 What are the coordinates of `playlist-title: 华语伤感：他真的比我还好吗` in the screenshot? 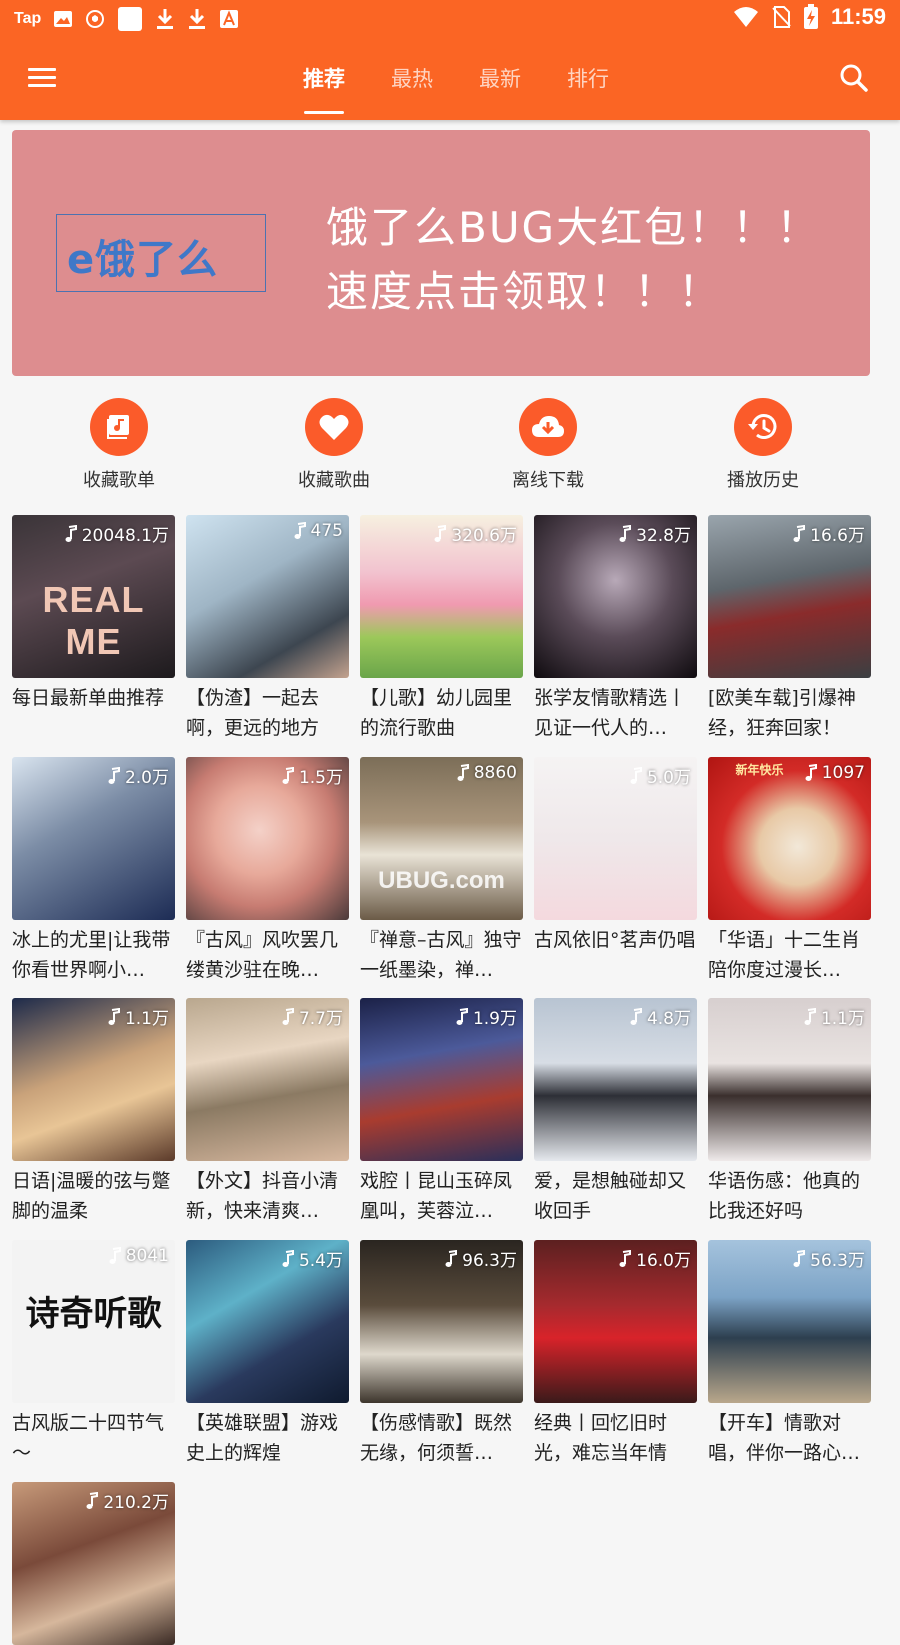 It's located at (784, 1196).